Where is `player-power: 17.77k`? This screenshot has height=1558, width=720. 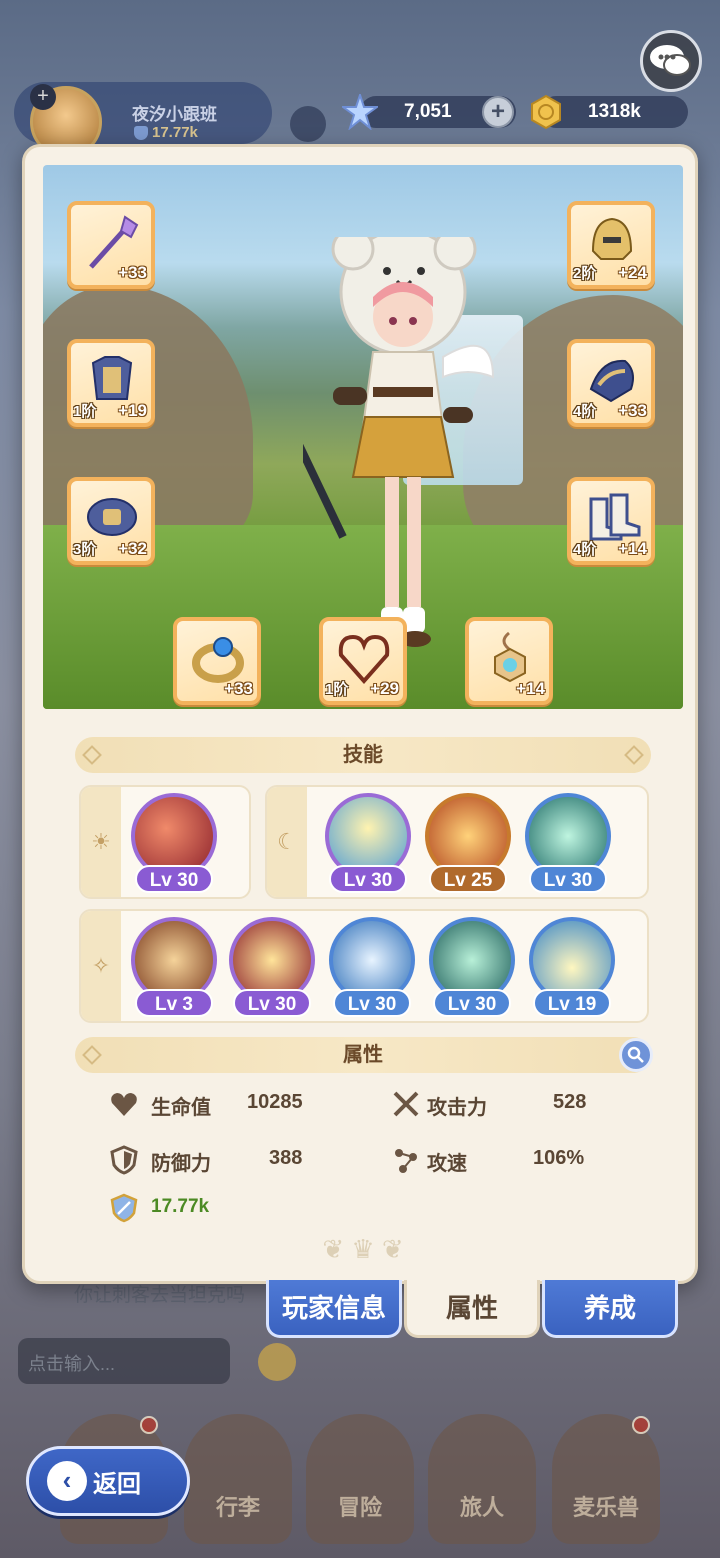
player-power: 17.77k is located at coordinates (175, 132).